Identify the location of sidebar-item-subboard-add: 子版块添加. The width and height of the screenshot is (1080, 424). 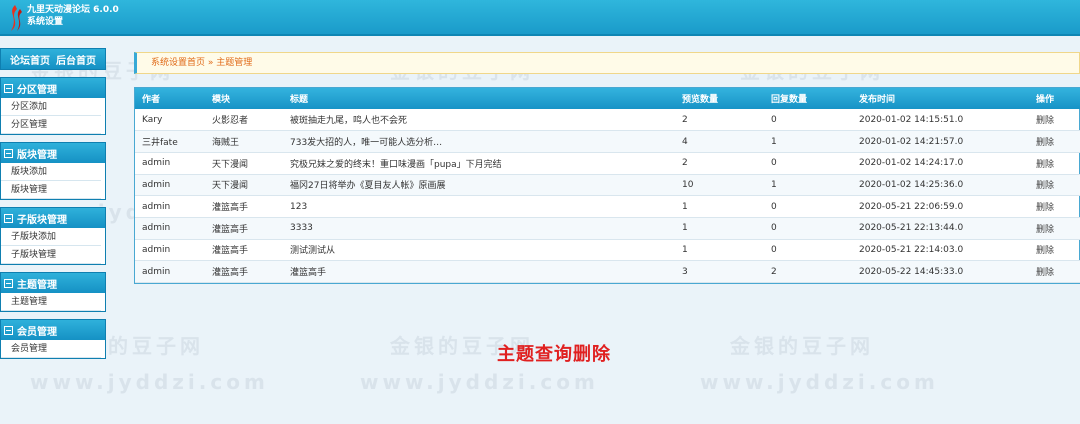
(51, 237).